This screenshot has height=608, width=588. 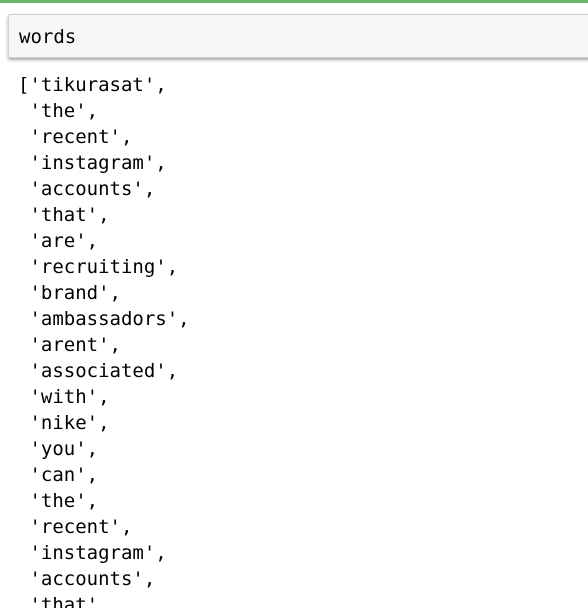 What do you see at coordinates (47, 37) in the screenshot?
I see `cell-source-code: words` at bounding box center [47, 37].